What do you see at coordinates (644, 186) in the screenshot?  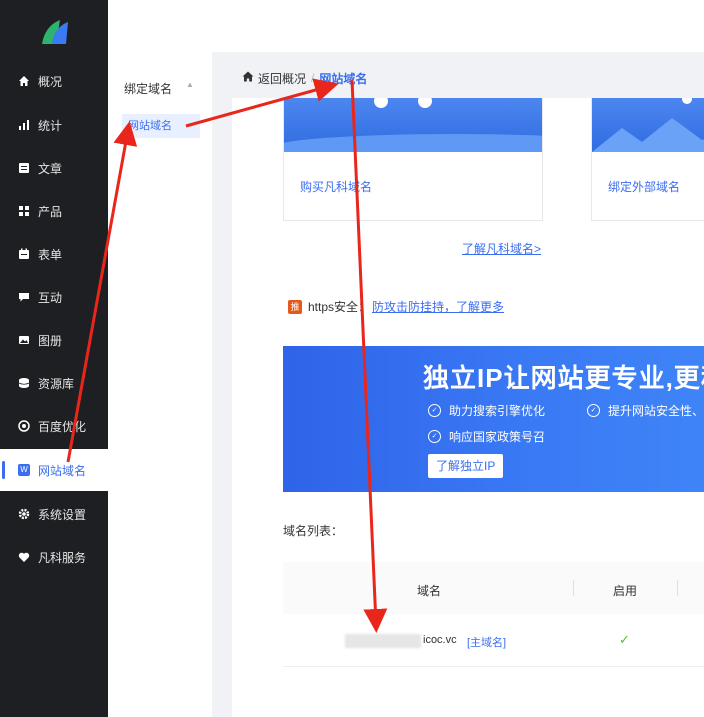 I see `bind-domain-label: 绑定外部域名` at bounding box center [644, 186].